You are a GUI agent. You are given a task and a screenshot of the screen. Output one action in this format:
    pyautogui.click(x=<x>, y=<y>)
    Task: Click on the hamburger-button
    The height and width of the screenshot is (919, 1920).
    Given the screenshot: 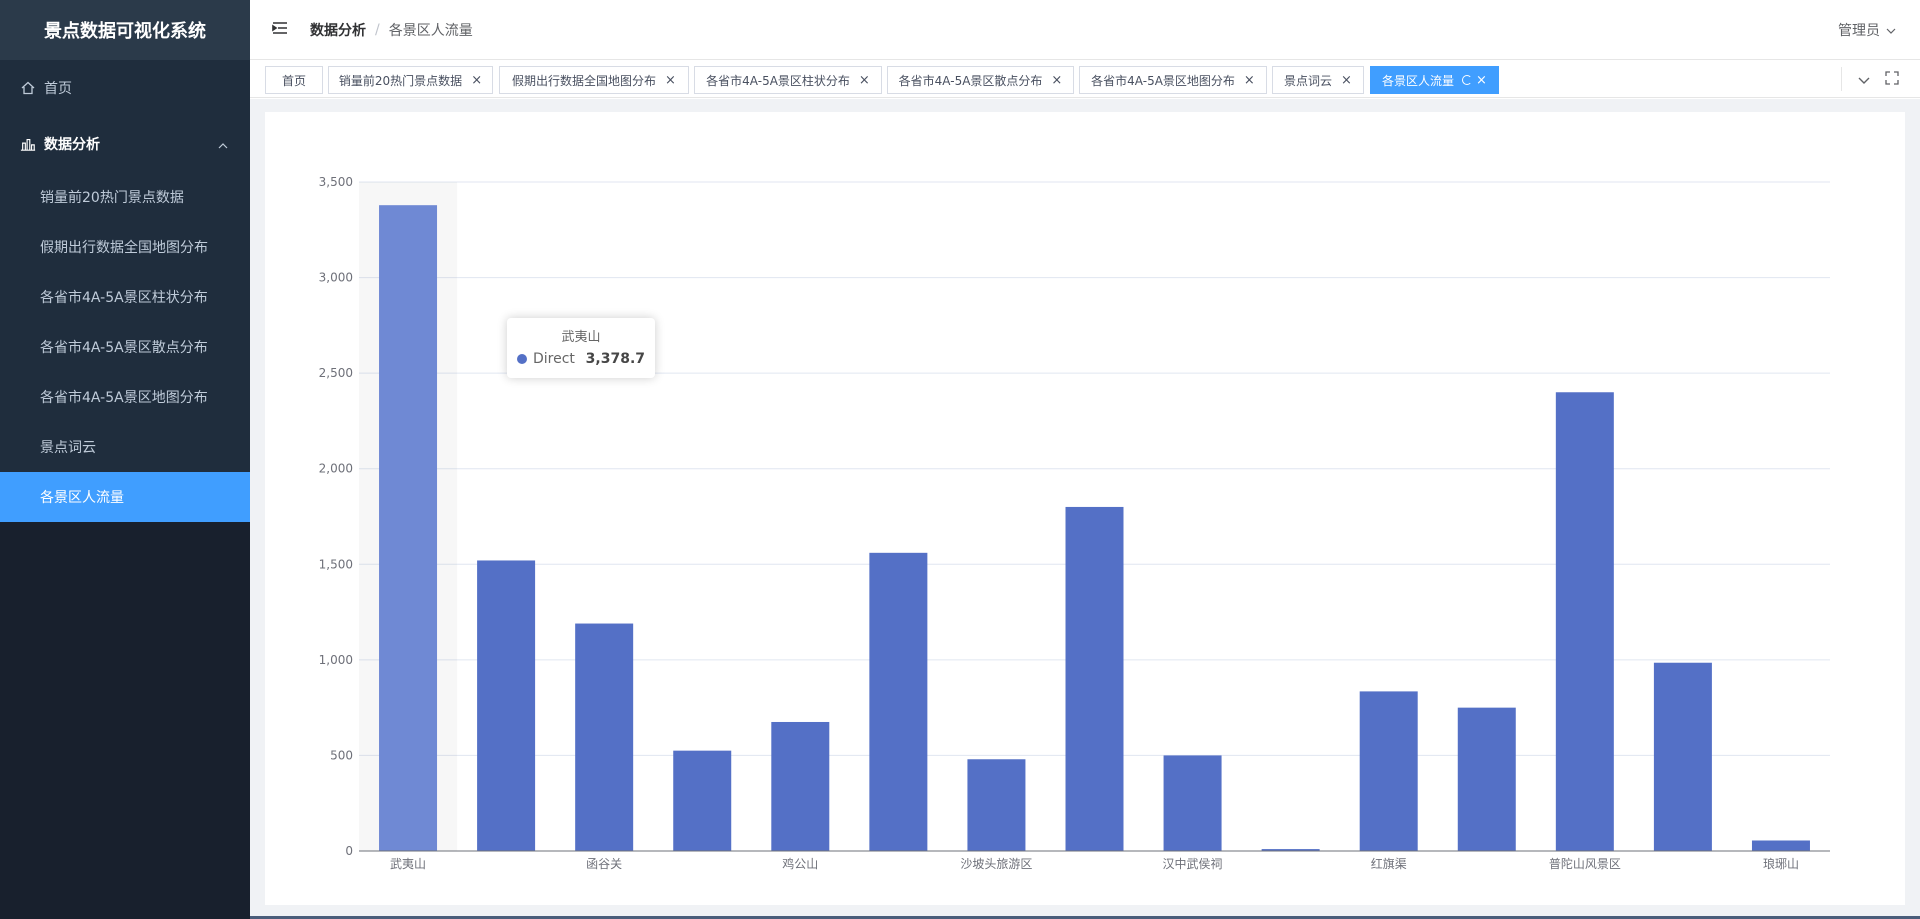 What is the action you would take?
    pyautogui.click(x=280, y=30)
    